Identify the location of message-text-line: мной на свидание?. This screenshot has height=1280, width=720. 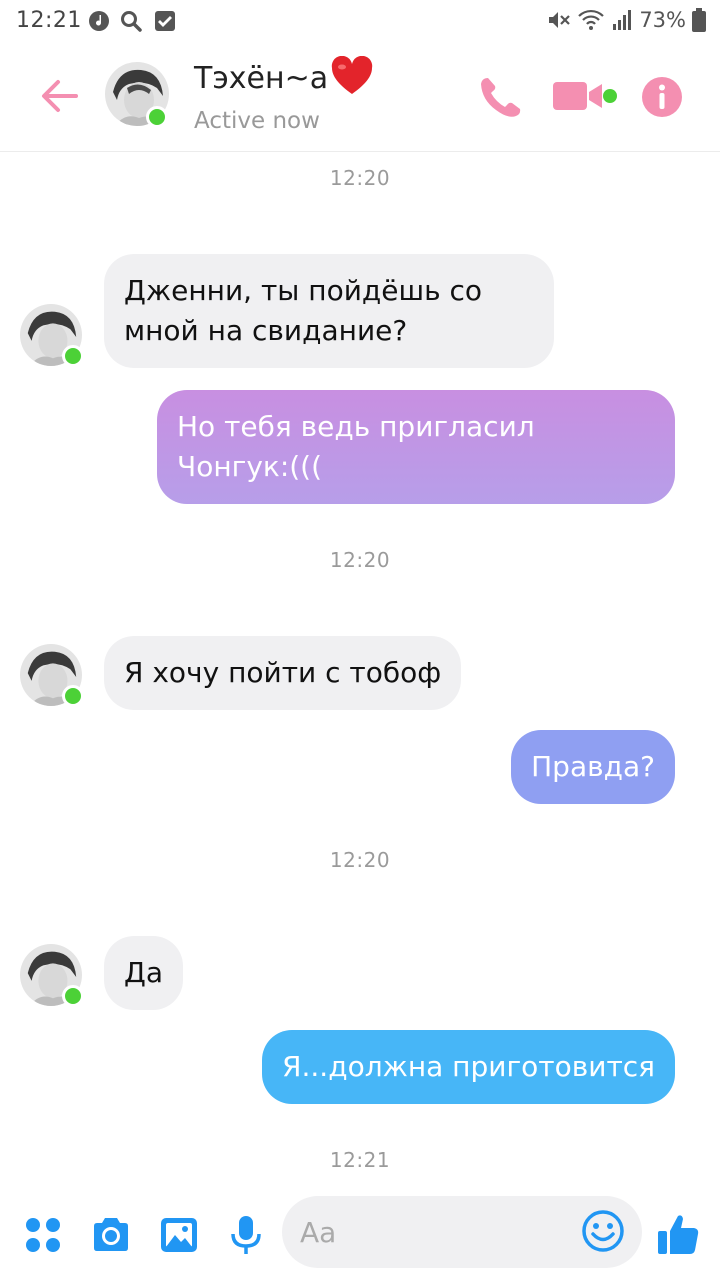
(266, 330).